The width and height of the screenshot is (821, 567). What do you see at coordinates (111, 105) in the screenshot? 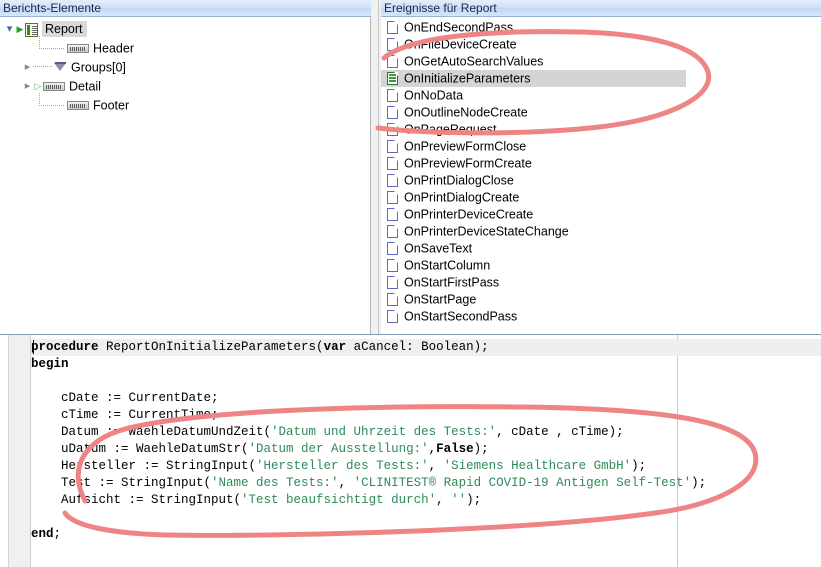
I see `tree-item-label: Footer` at bounding box center [111, 105].